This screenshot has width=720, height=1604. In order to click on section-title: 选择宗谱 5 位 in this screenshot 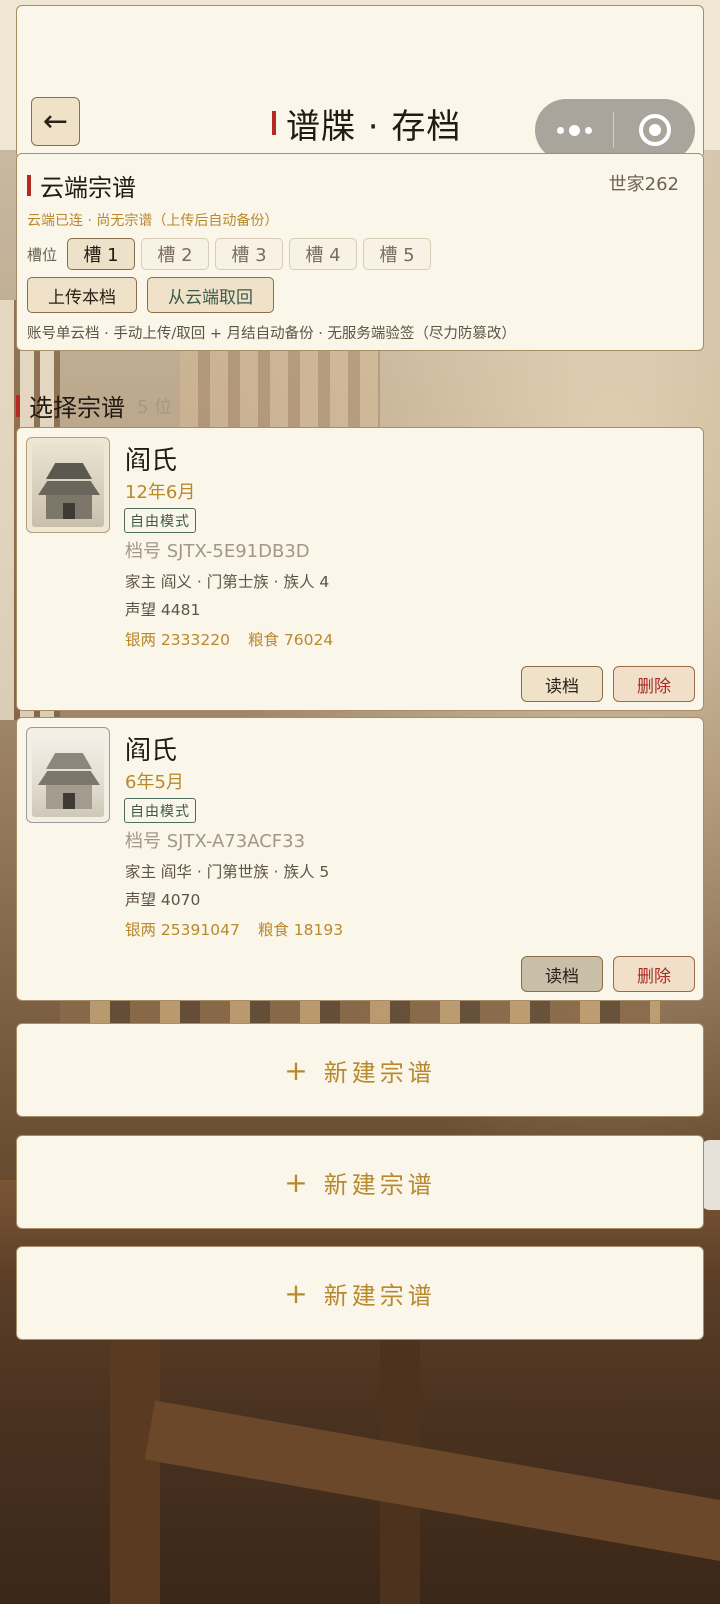, I will do `click(94, 405)`.